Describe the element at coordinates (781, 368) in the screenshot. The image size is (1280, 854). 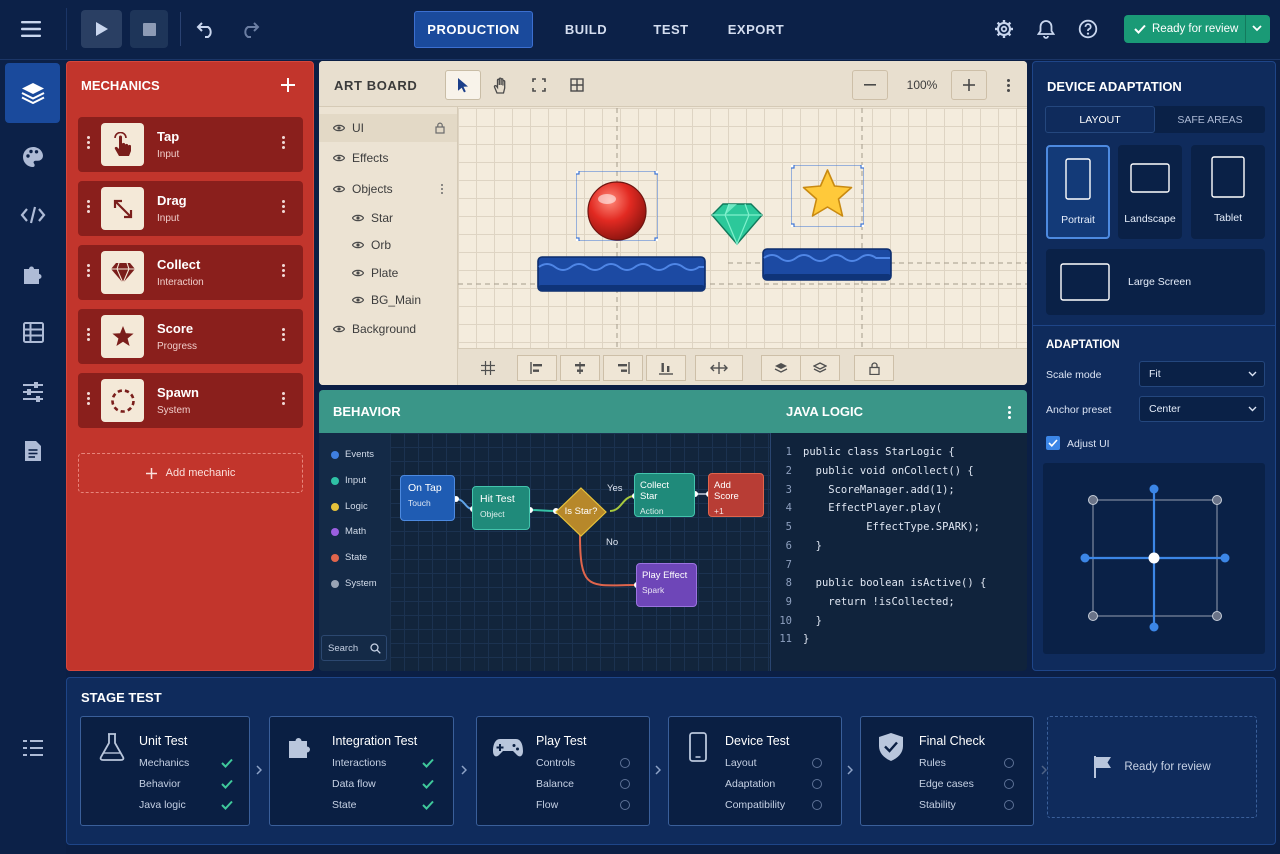
I see `bring-forward-icon` at that location.